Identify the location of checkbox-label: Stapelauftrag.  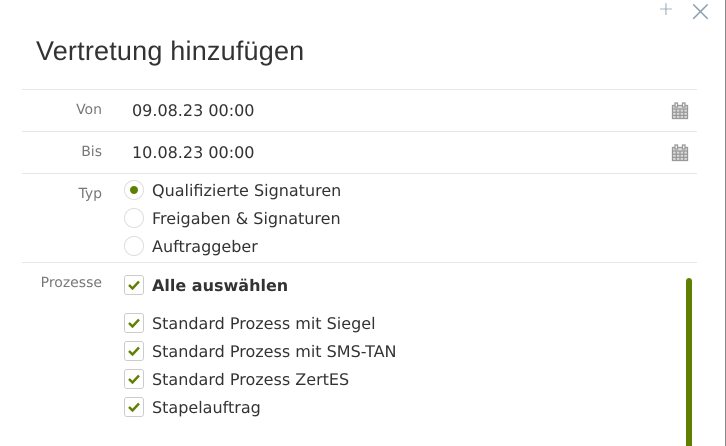
(206, 407).